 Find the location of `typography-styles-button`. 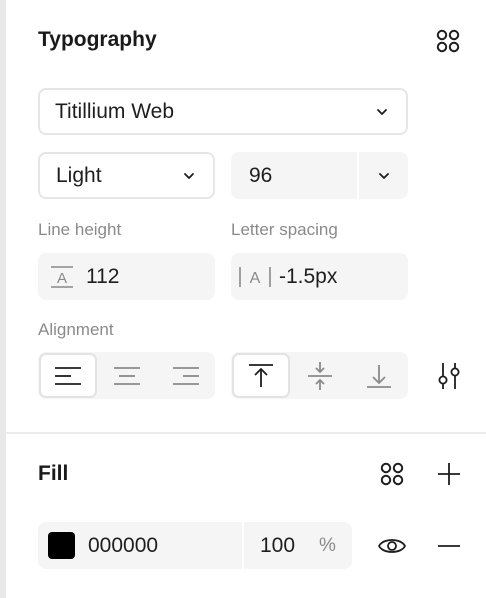

typography-styles-button is located at coordinates (448, 41).